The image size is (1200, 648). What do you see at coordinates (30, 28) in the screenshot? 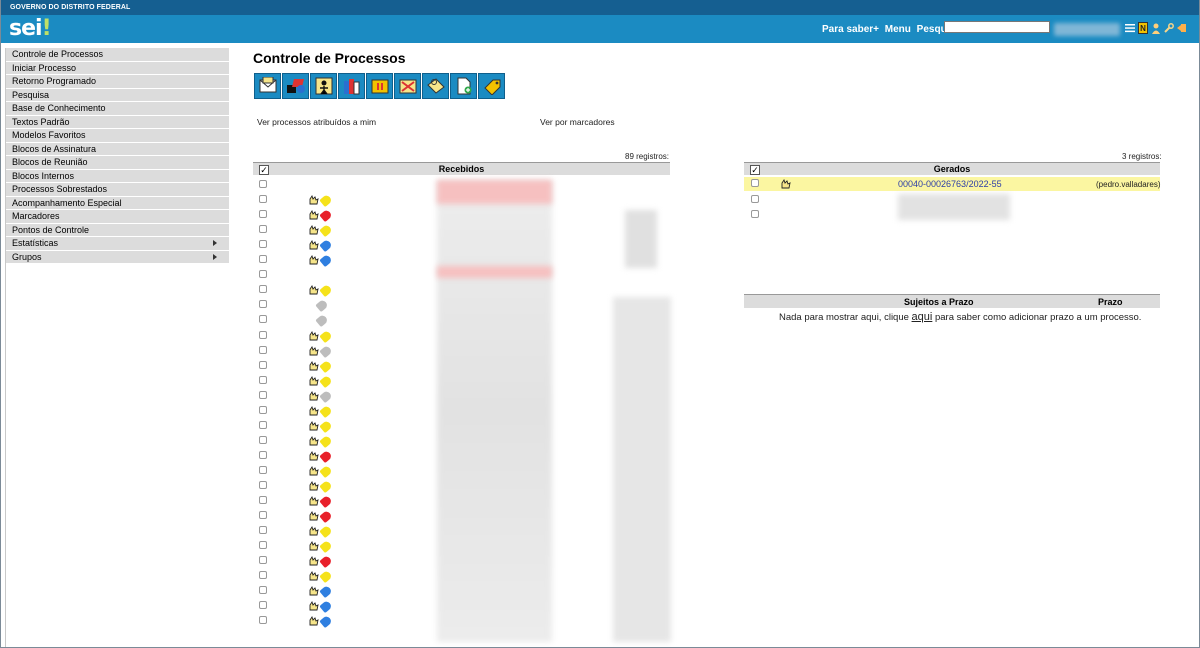
I see `sei-logo: sei!` at bounding box center [30, 28].